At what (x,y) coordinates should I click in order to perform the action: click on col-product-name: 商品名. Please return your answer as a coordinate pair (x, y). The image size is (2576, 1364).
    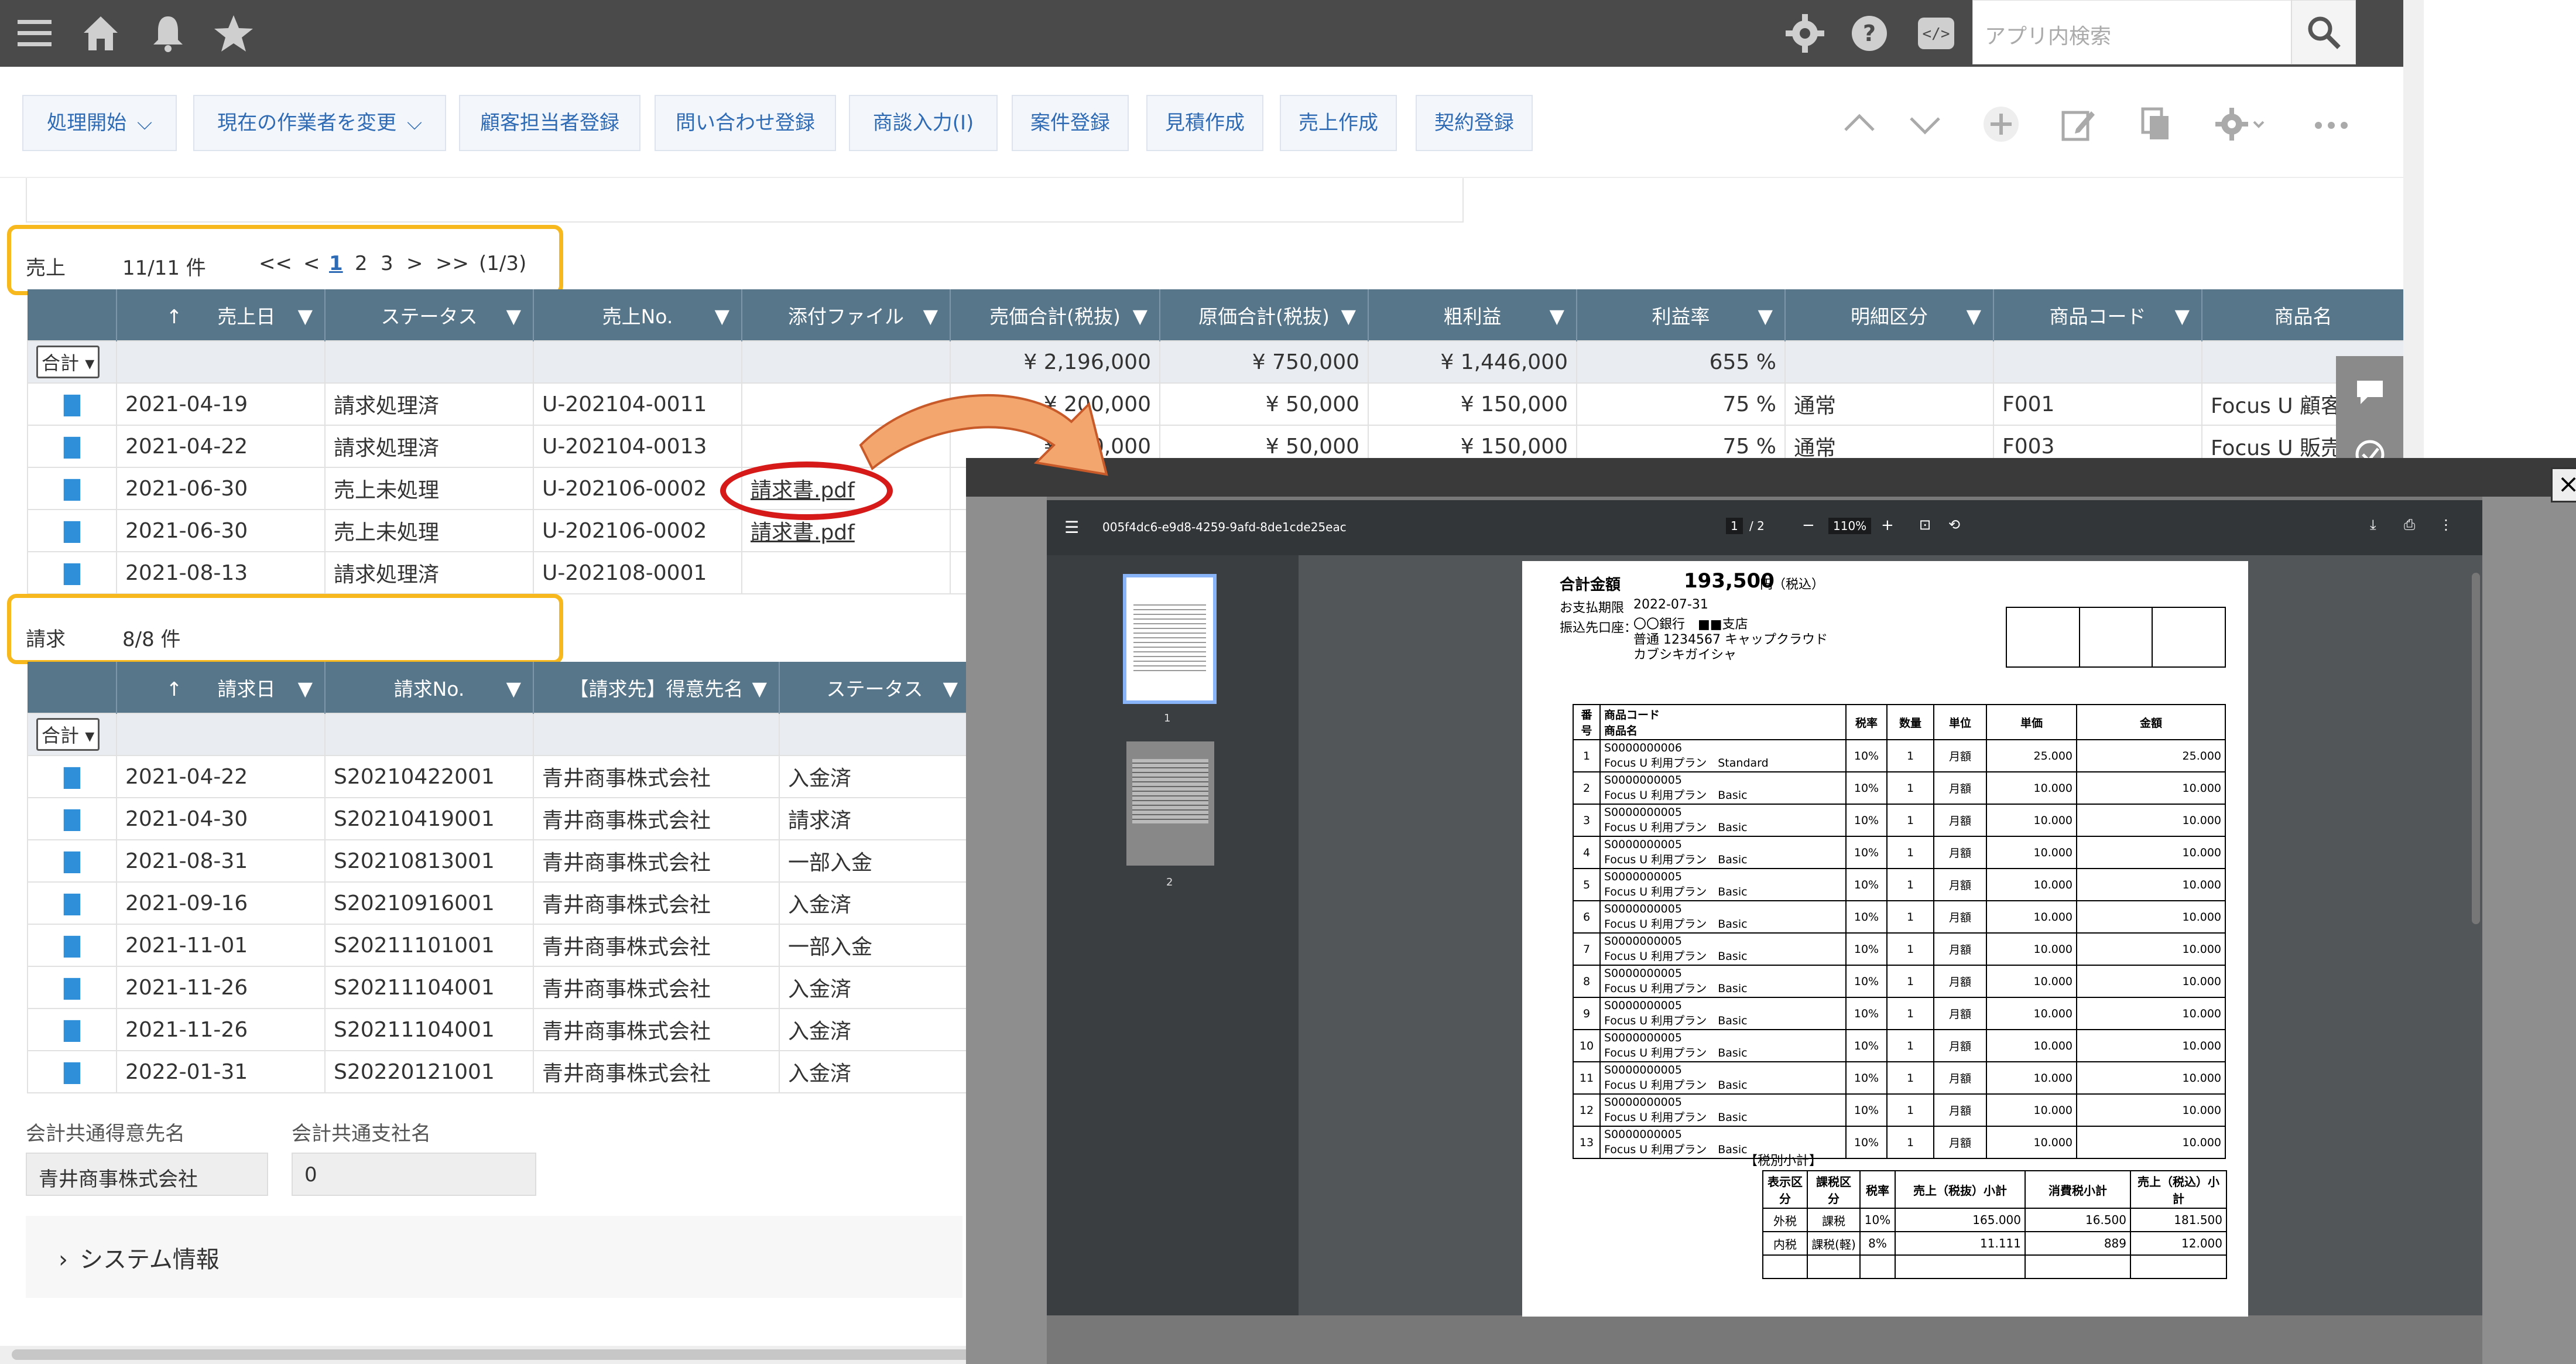
    Looking at the image, I should click on (2302, 315).